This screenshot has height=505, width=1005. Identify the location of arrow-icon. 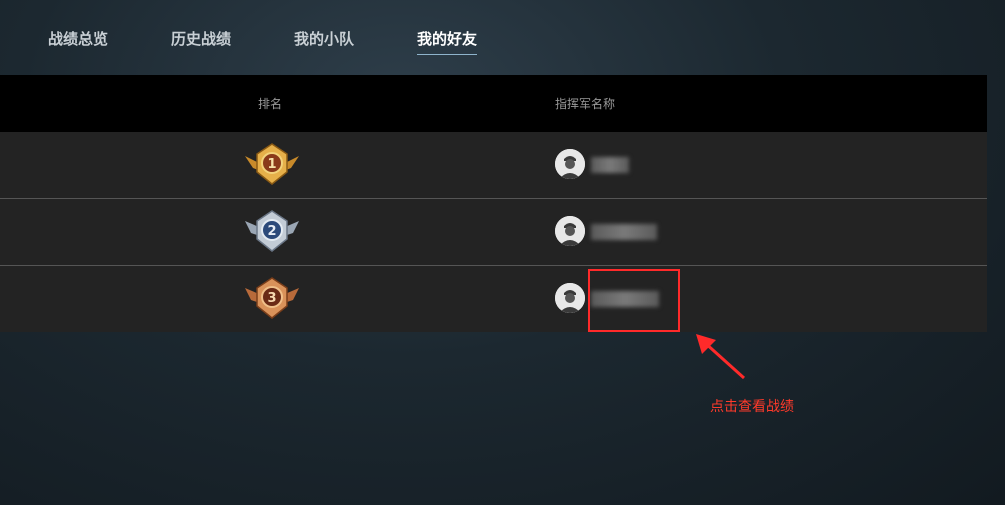
(721, 357).